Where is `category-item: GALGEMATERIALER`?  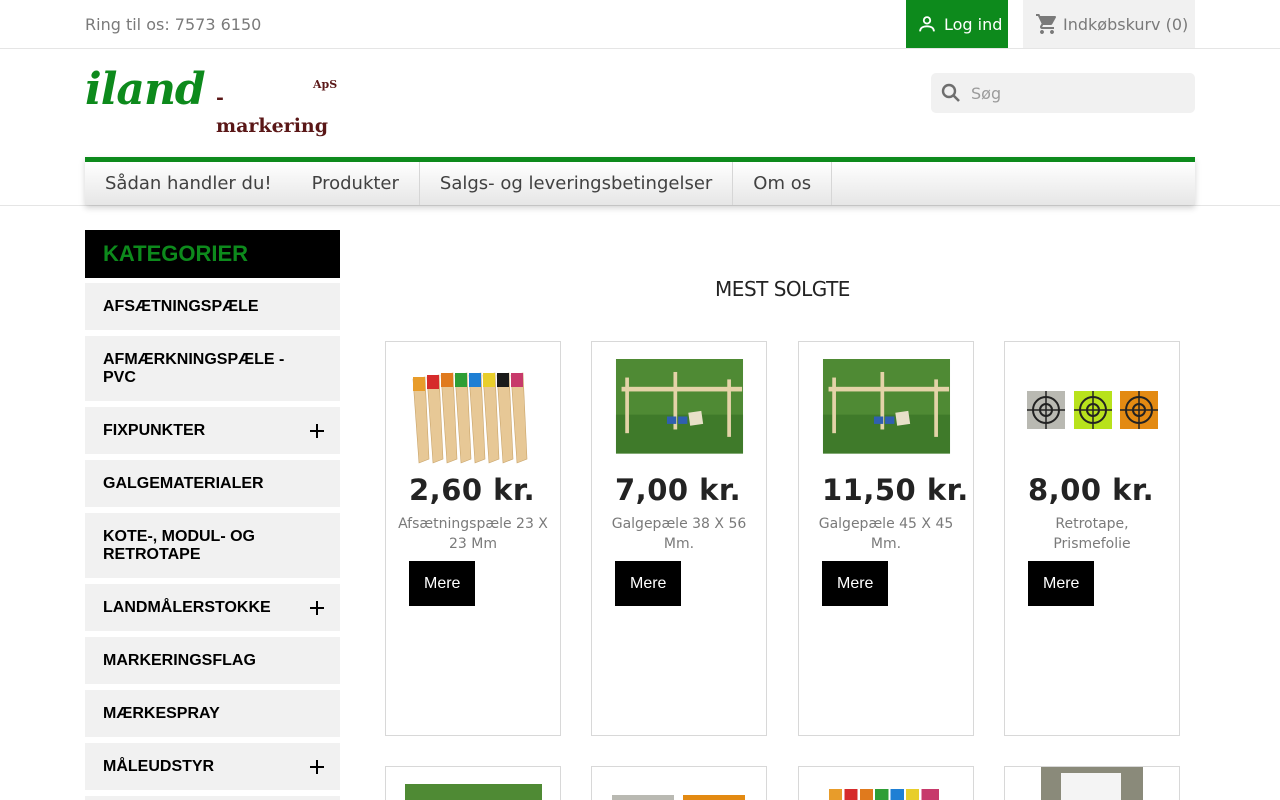
category-item: GALGEMATERIALER is located at coordinates (212, 483).